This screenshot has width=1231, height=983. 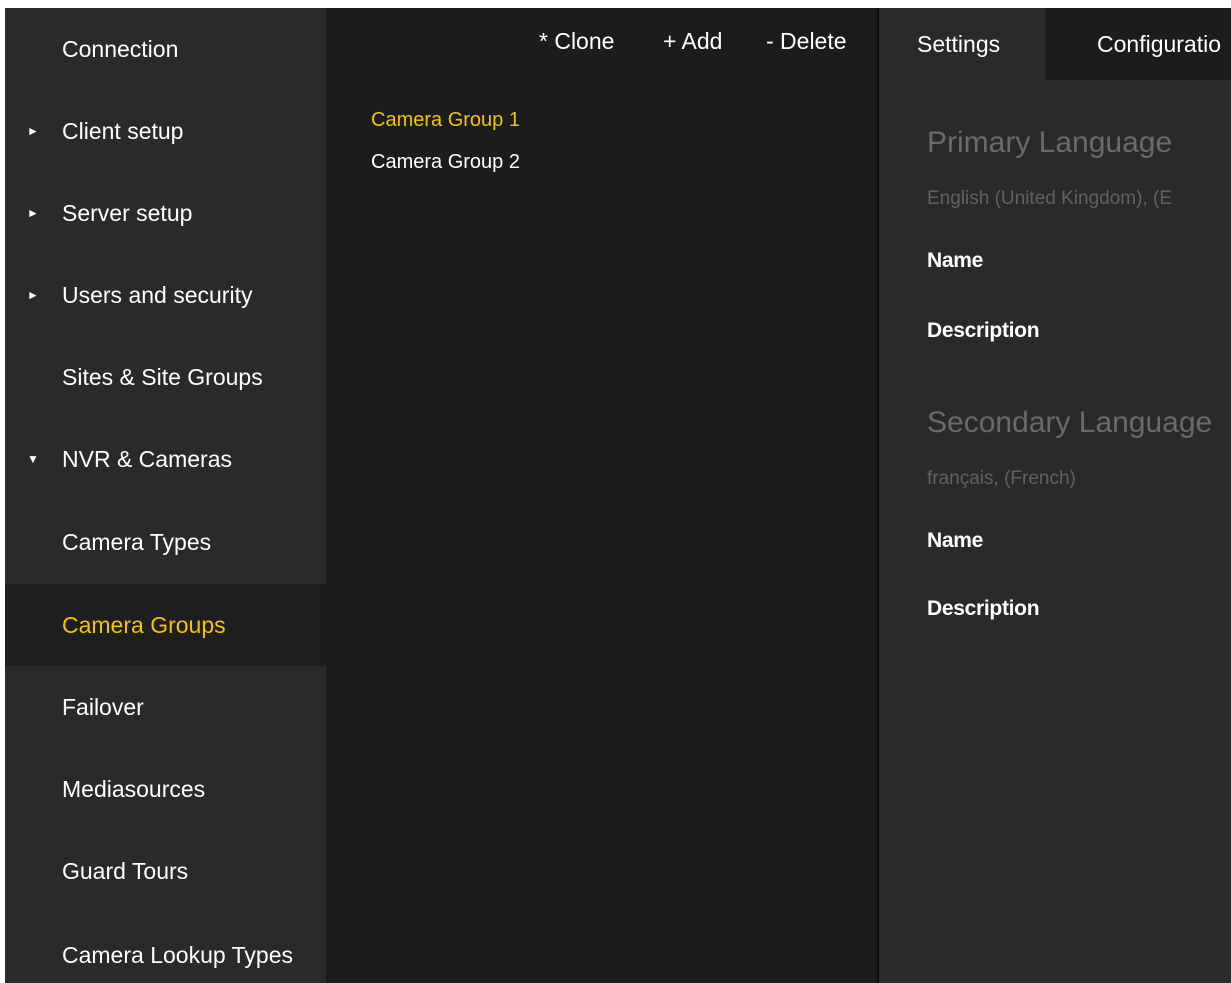 What do you see at coordinates (1050, 142) in the screenshot?
I see `primary-language-title: Primary Language` at bounding box center [1050, 142].